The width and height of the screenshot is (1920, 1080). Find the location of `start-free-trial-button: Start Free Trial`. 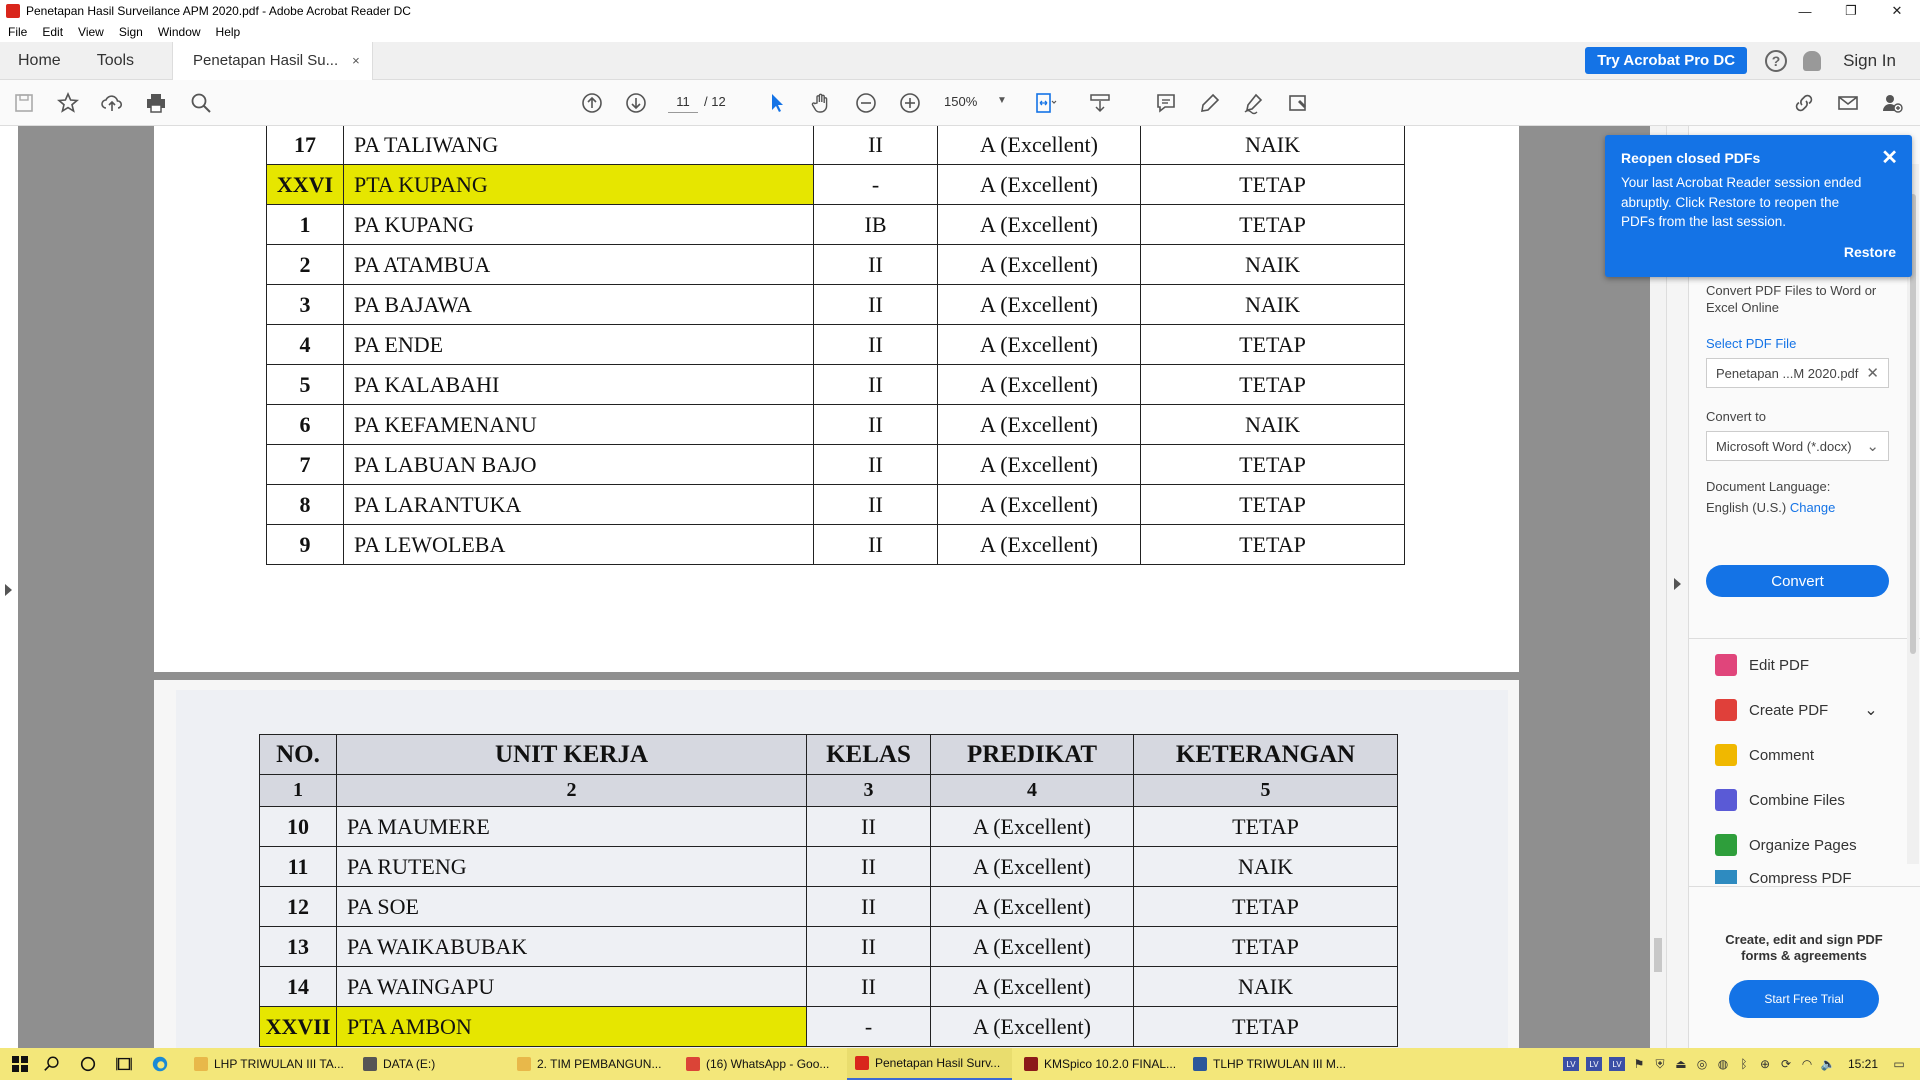

start-free-trial-button: Start Free Trial is located at coordinates (1804, 999).